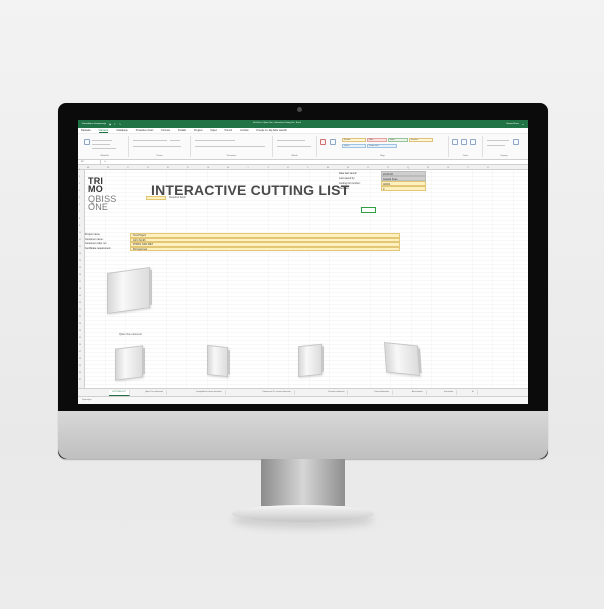 Image resolution: width=604 pixels, height=609 pixels. I want to click on menu-formulas: Formule, so click(165, 130).